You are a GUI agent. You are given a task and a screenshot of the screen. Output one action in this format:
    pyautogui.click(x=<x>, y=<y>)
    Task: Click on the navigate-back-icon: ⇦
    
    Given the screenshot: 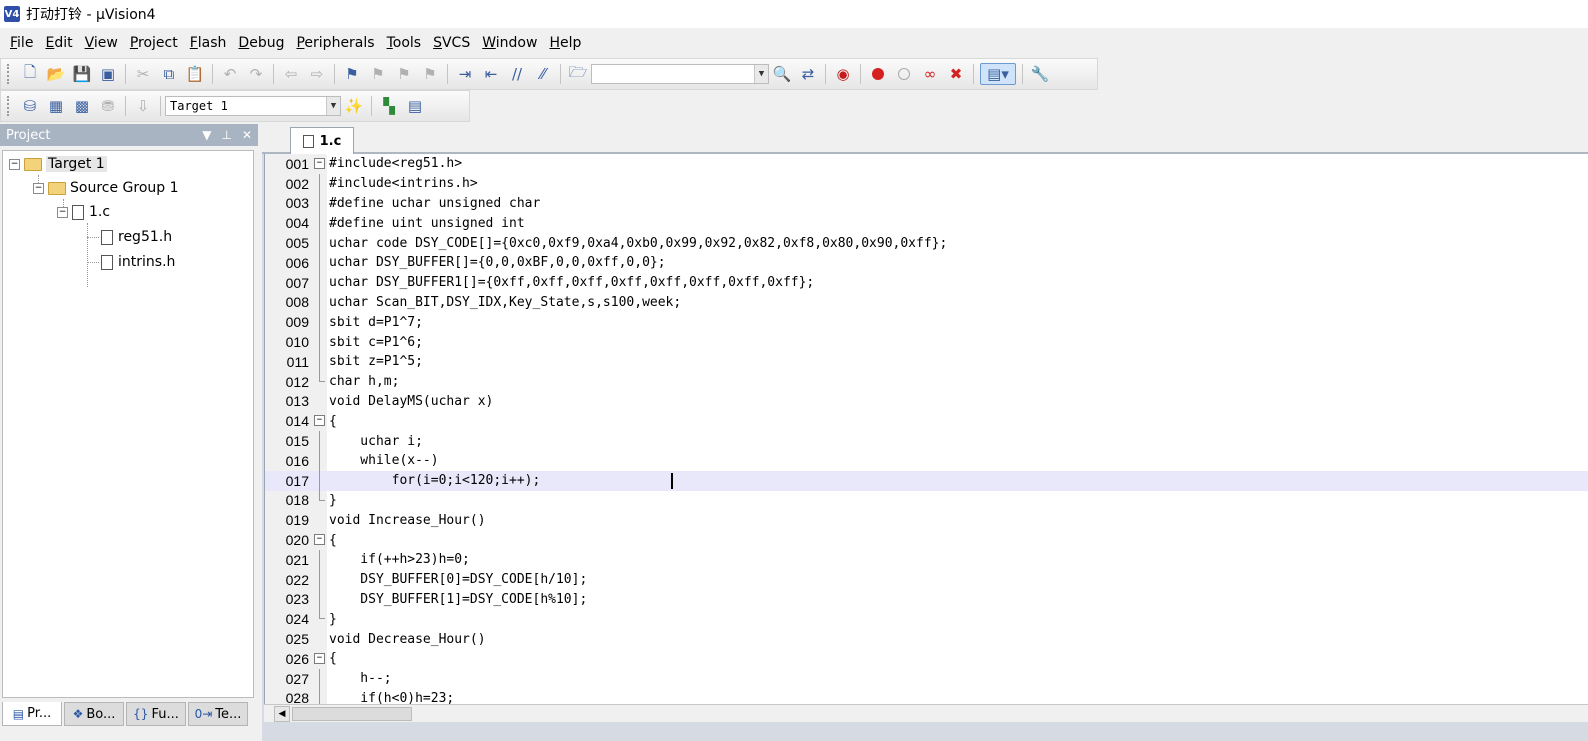 What is the action you would take?
    pyautogui.click(x=291, y=74)
    